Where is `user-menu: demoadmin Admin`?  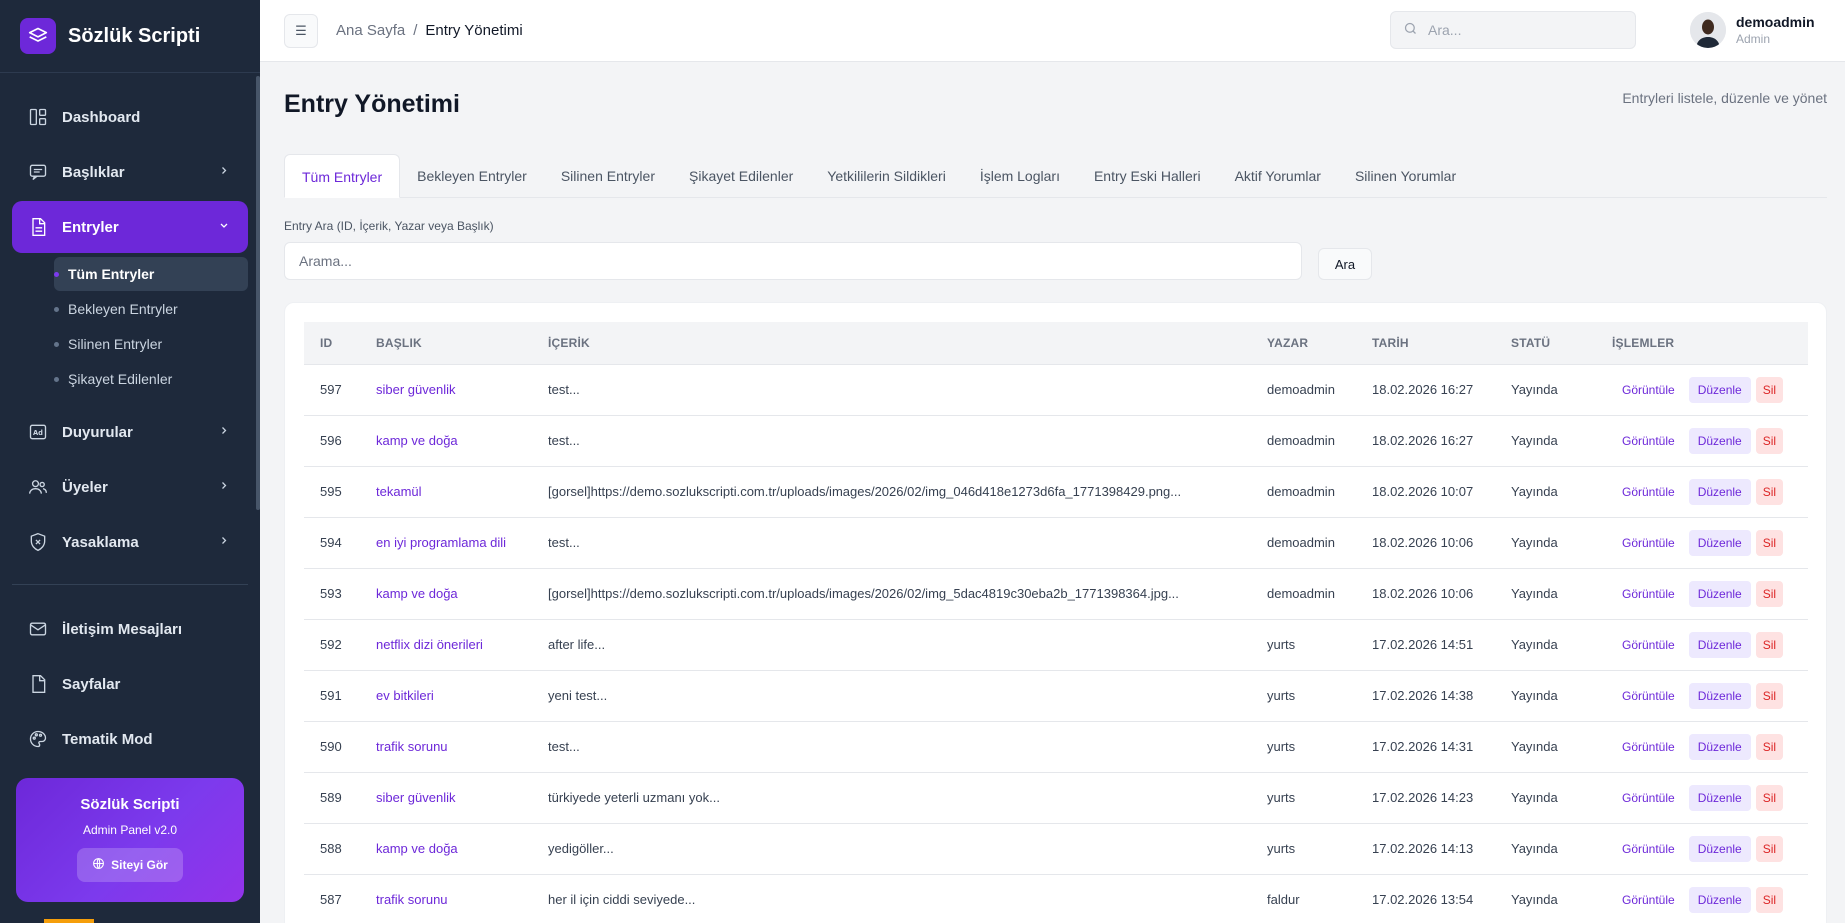 user-menu: demoadmin Admin is located at coordinates (1752, 30).